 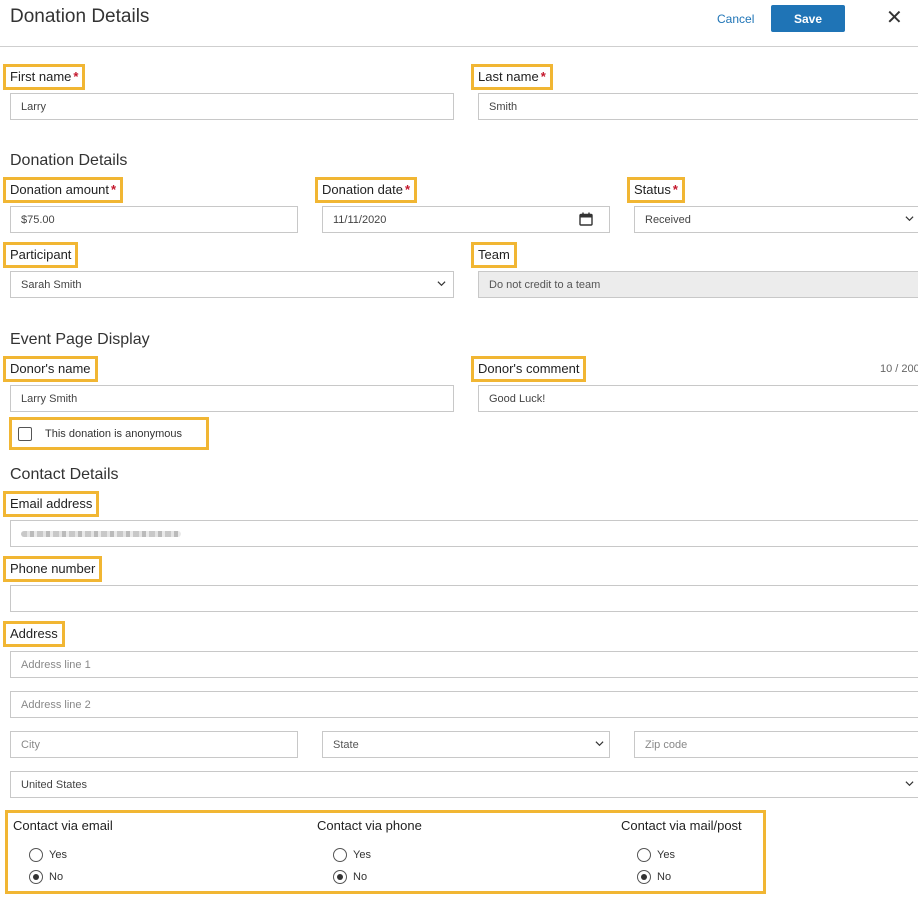 I want to click on status-label-text: Status, so click(x=652, y=189).